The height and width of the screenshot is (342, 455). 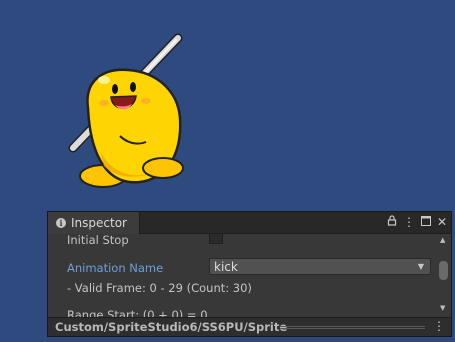 I want to click on animation-name-label: Animation Name, so click(x=115, y=268).